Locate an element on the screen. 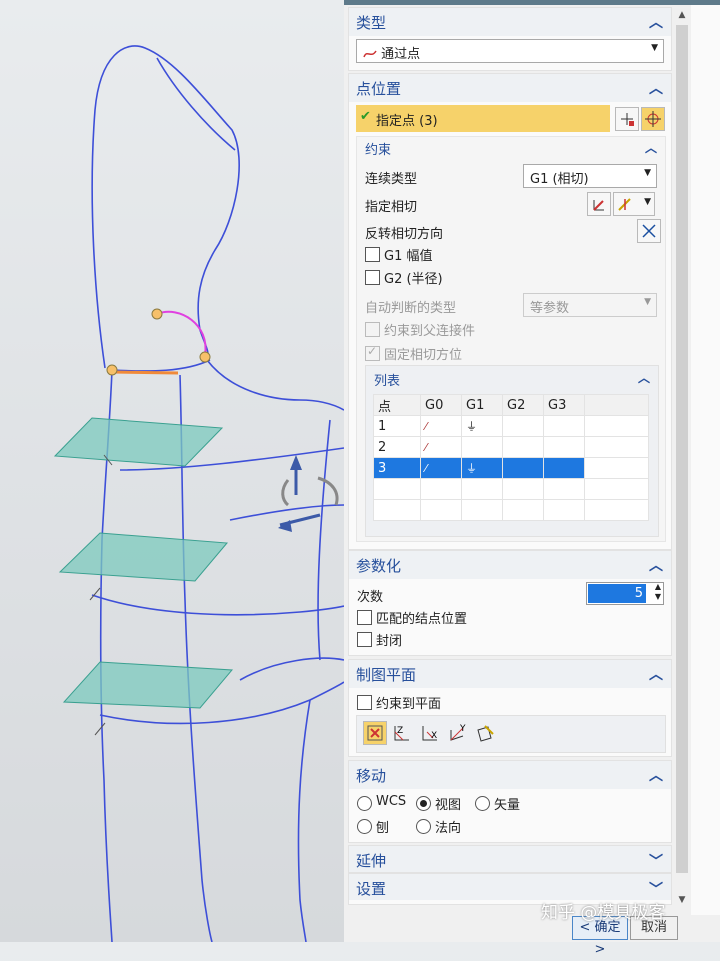 Image resolution: width=720 pixels, height=961 pixels. table-row-empty is located at coordinates (511, 510).